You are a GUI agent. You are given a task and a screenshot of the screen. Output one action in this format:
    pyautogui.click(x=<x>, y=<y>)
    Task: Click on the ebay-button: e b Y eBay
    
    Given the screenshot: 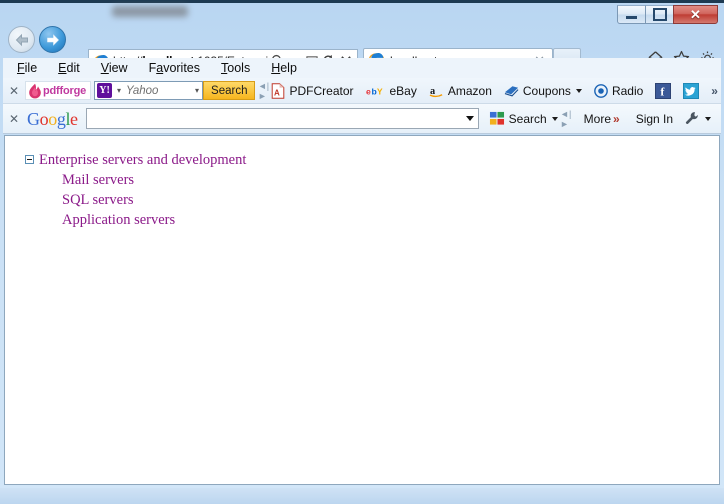 What is the action you would take?
    pyautogui.click(x=391, y=91)
    